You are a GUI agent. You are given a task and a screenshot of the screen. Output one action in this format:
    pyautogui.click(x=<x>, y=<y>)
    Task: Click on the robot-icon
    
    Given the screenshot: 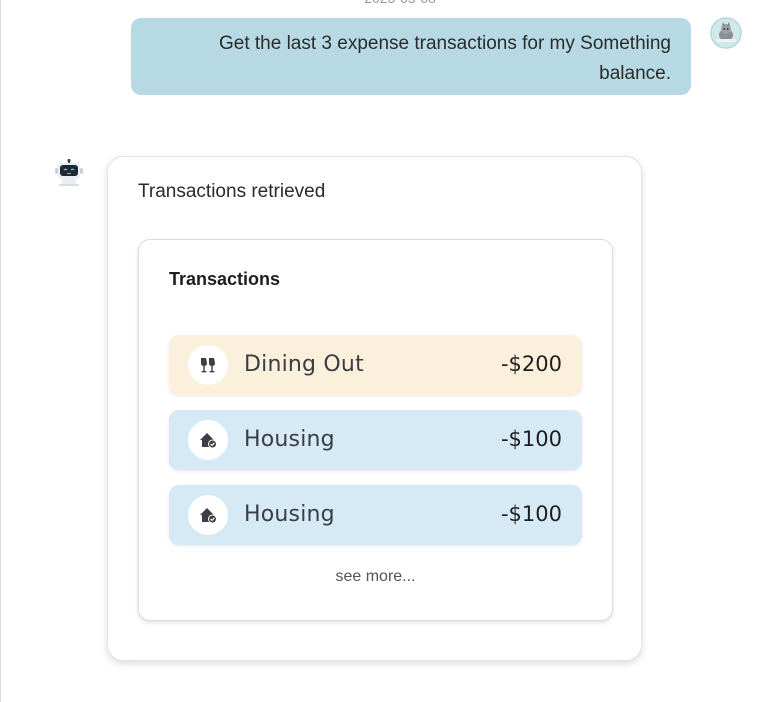 What is the action you would take?
    pyautogui.click(x=69, y=172)
    